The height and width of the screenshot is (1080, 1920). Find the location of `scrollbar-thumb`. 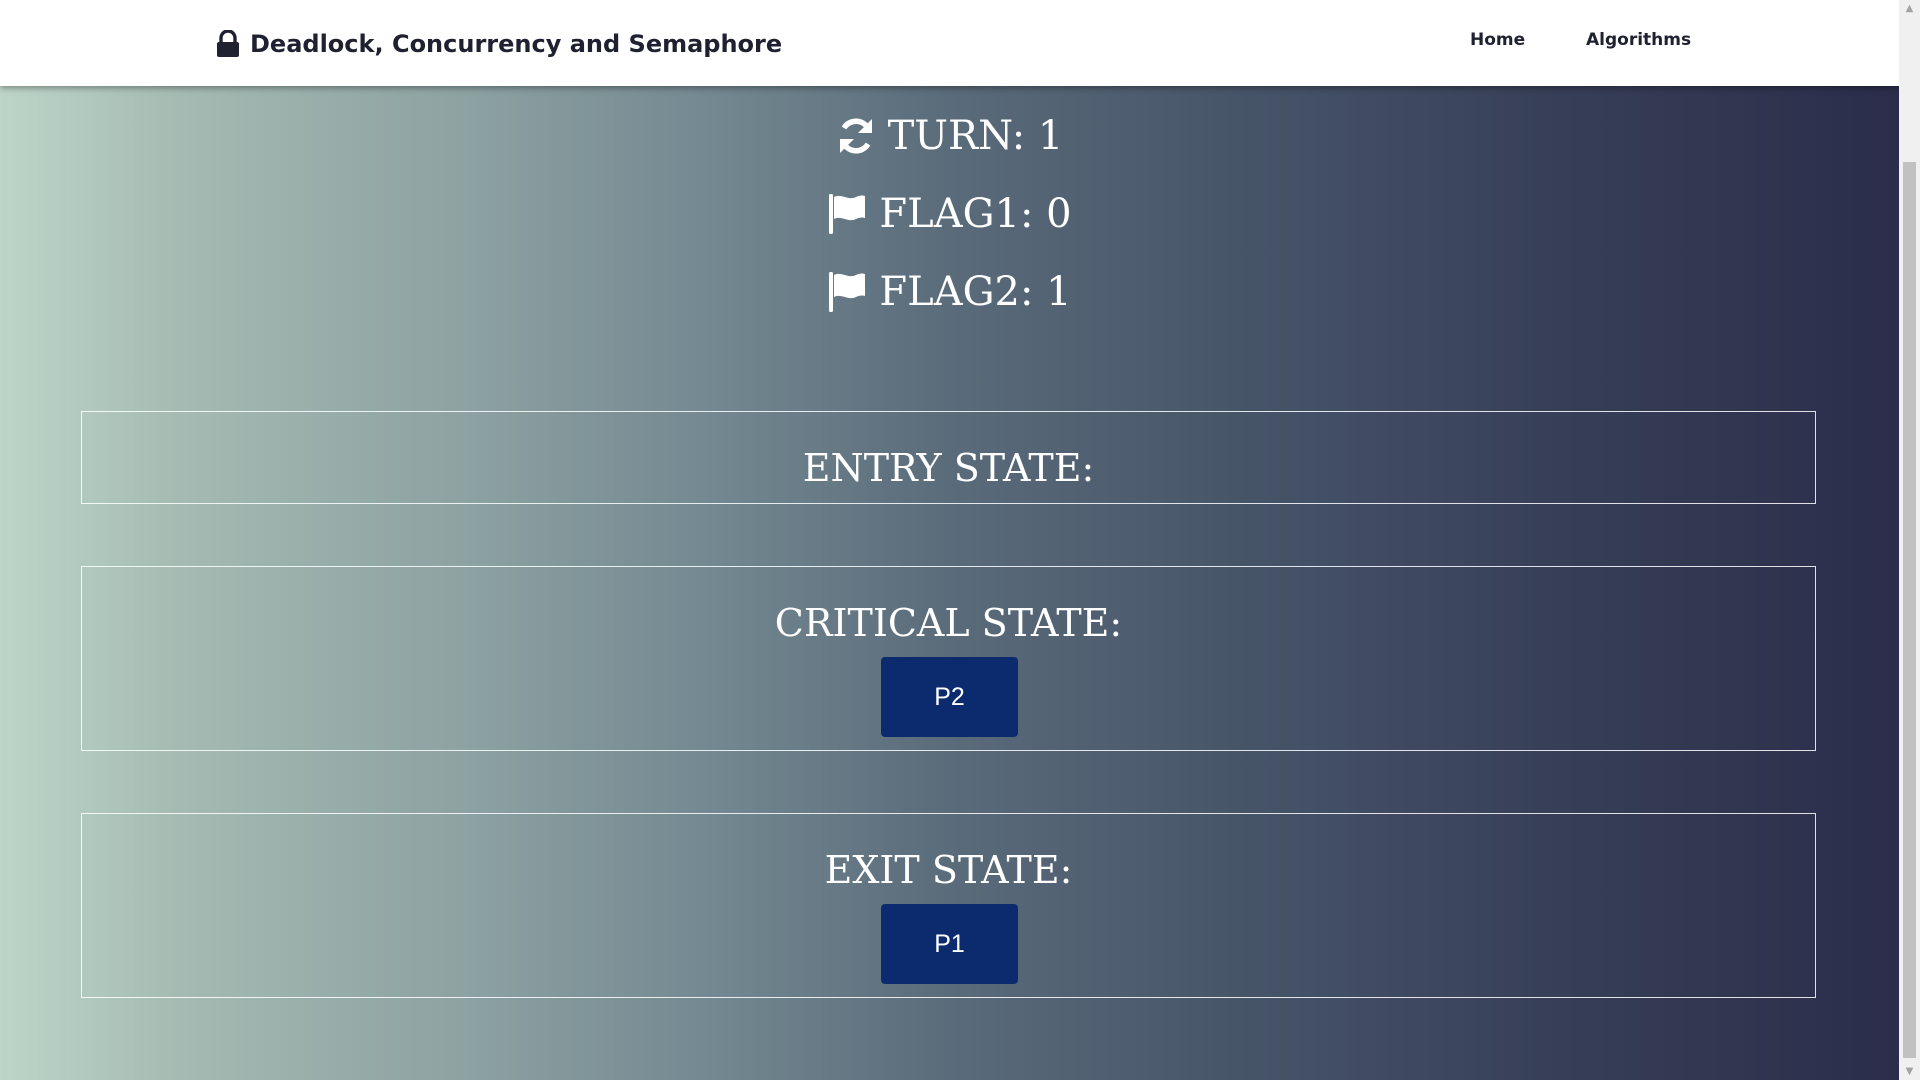

scrollbar-thumb is located at coordinates (1909, 610).